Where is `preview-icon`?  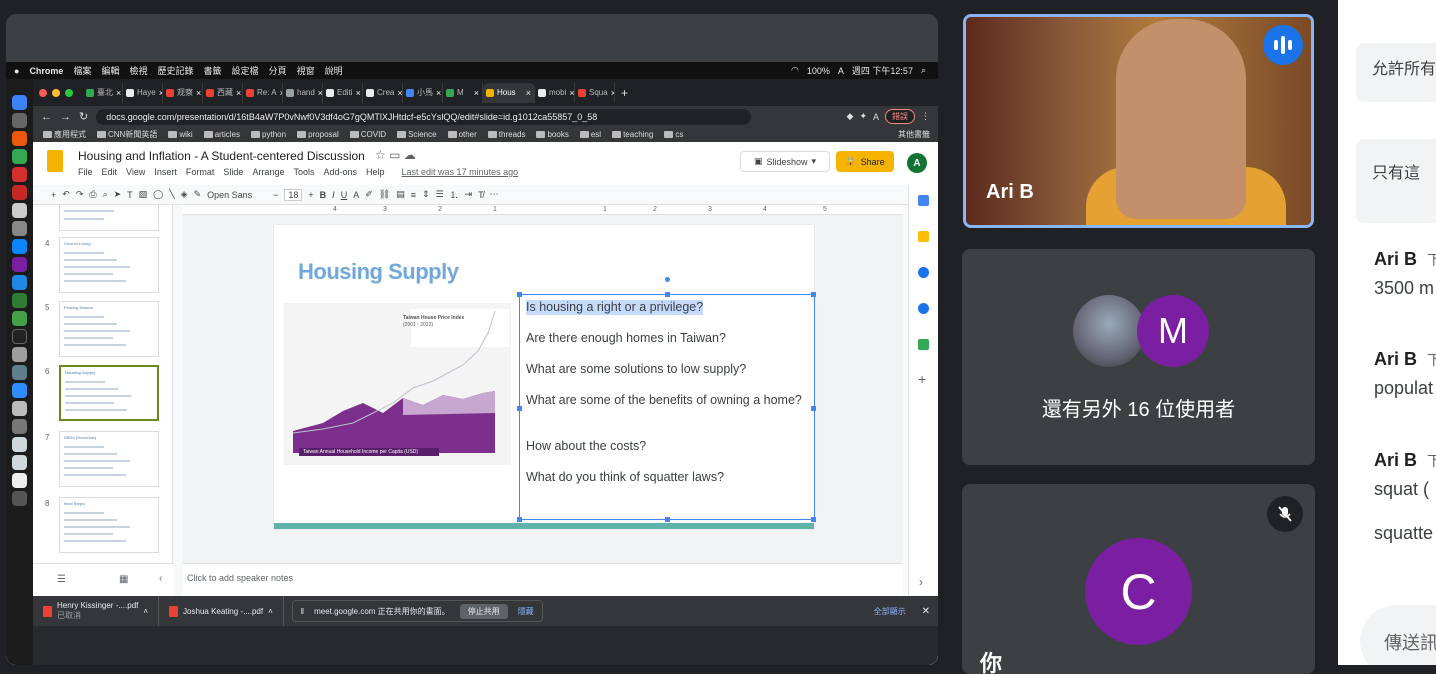 preview-icon is located at coordinates (19, 354).